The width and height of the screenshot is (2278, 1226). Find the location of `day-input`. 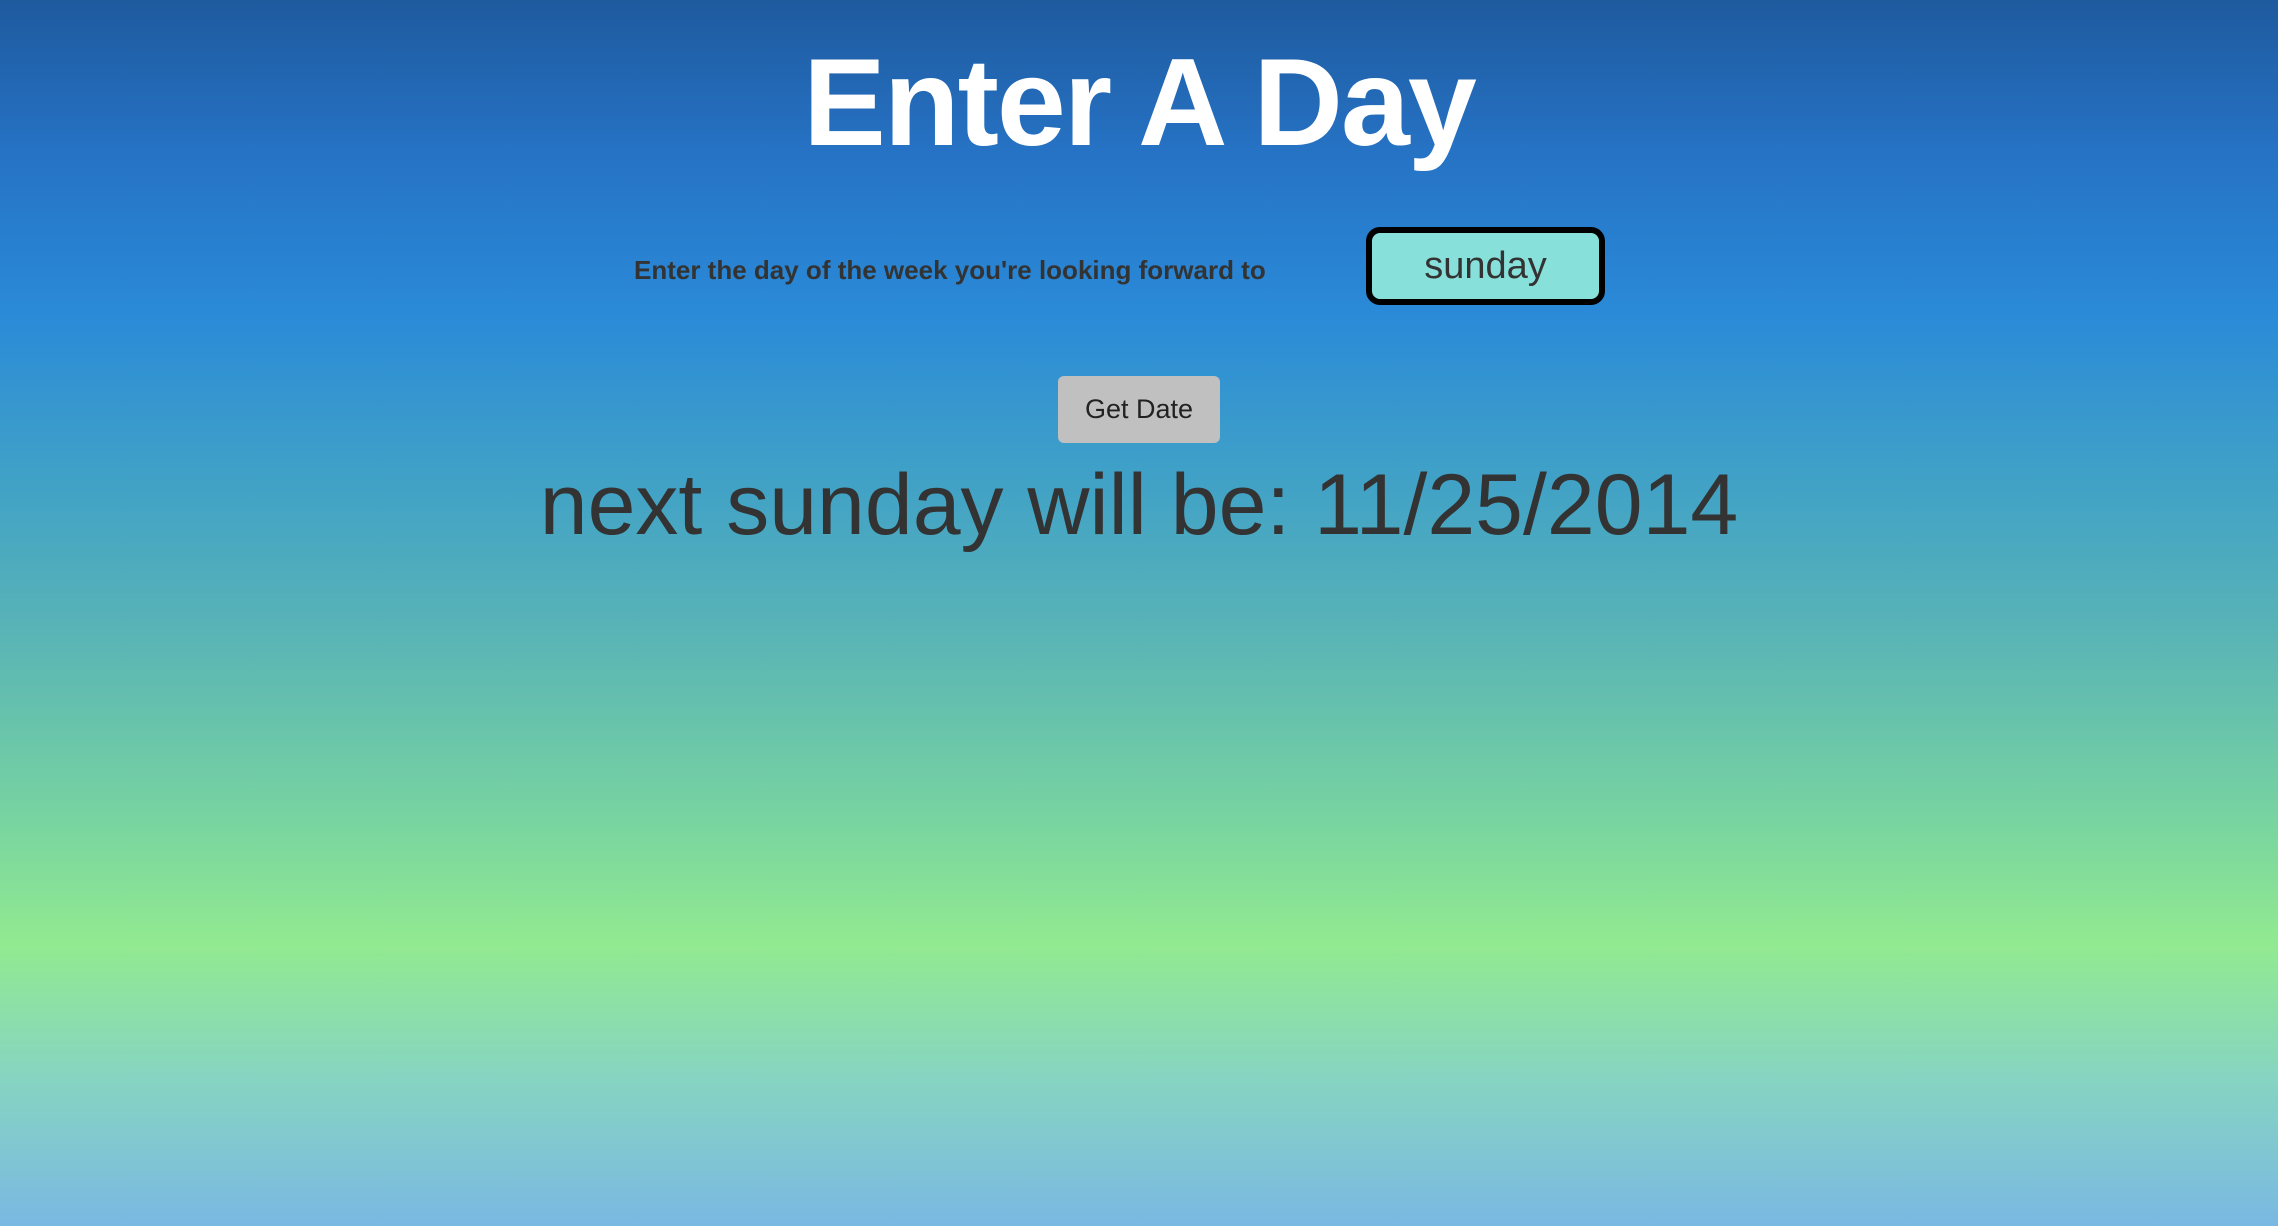

day-input is located at coordinates (1485, 266).